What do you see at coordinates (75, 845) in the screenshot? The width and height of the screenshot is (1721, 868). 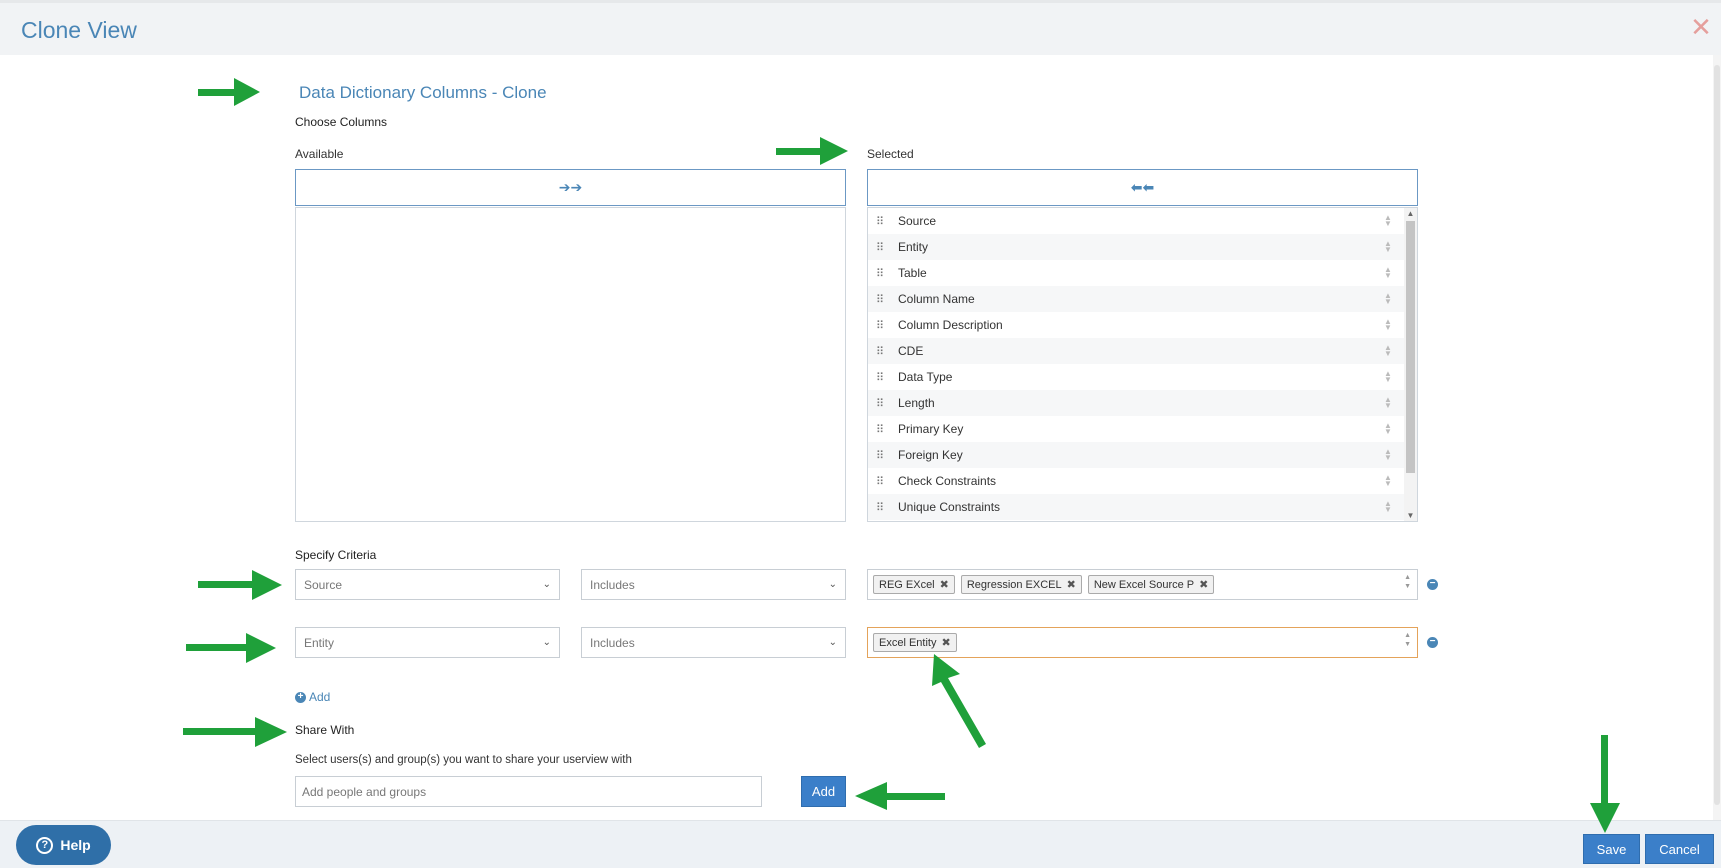 I see `help-label: Help` at bounding box center [75, 845].